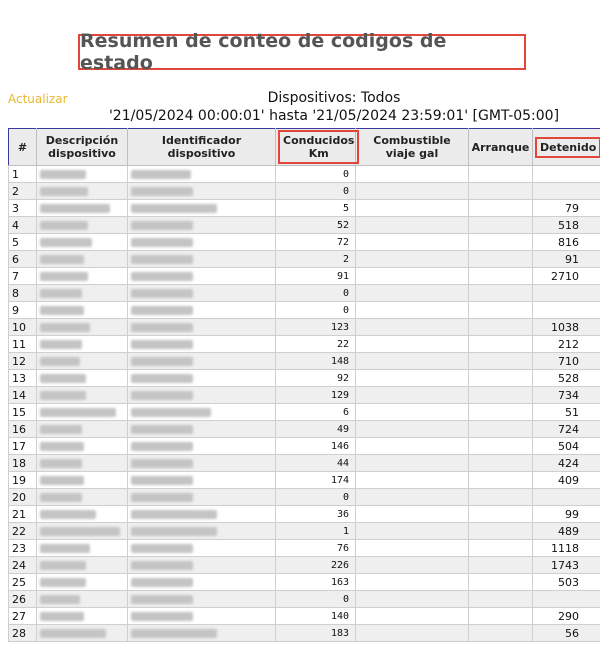 This screenshot has height=650, width=600. I want to click on cell-stopped: 724, so click(566, 429).